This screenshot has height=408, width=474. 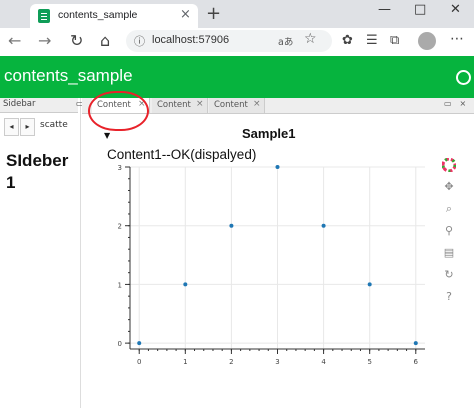 I want to click on y-tick-label: 1, so click(x=120, y=285).